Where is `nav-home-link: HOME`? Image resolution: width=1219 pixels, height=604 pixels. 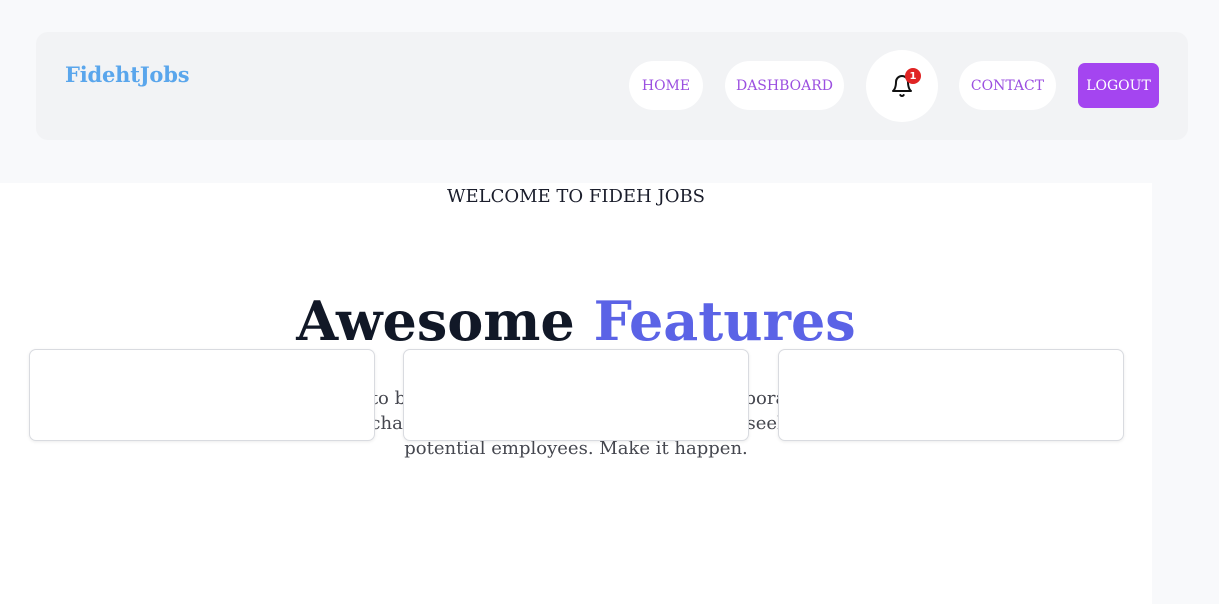
nav-home-link: HOME is located at coordinates (666, 85).